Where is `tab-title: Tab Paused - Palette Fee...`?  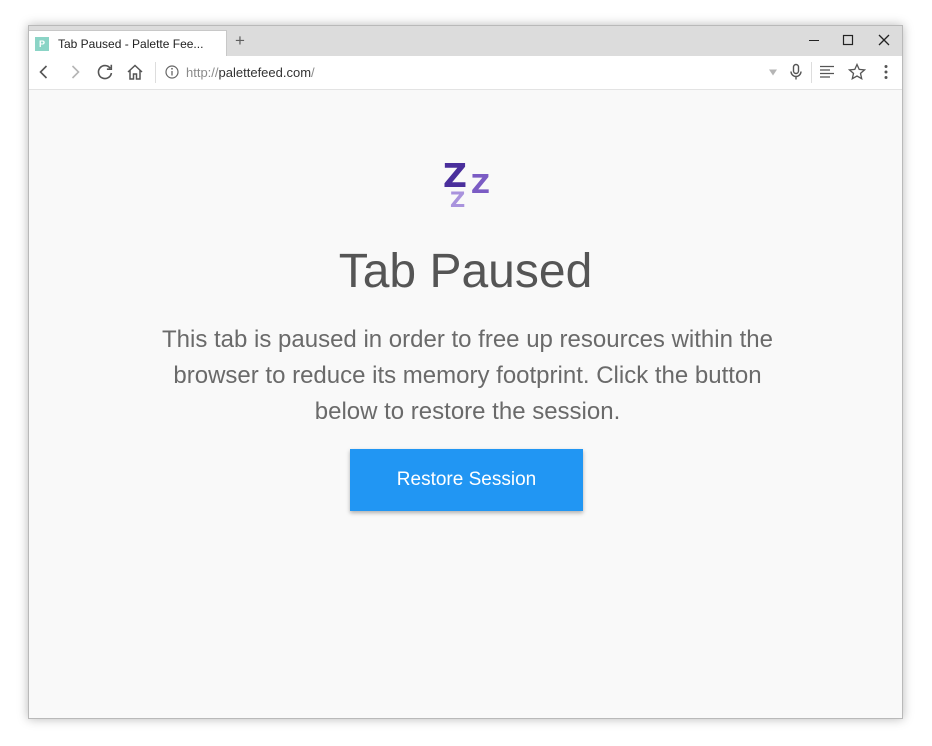
tab-title: Tab Paused - Palette Fee... is located at coordinates (131, 44).